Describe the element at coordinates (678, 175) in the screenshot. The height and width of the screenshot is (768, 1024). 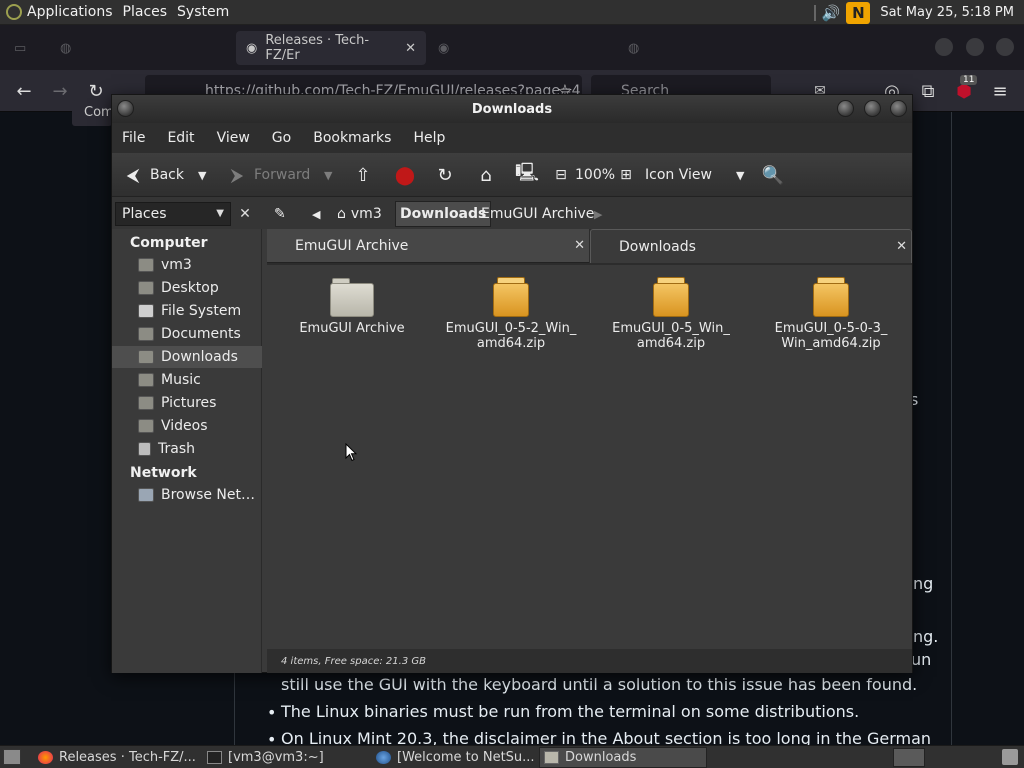
I see `view-mode-select: Icon View` at that location.